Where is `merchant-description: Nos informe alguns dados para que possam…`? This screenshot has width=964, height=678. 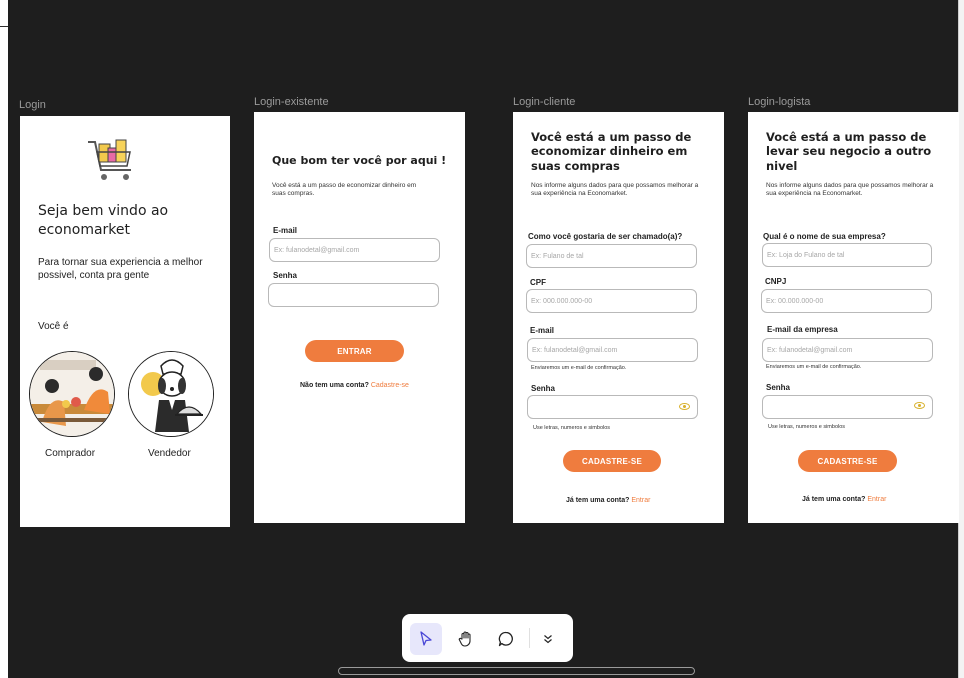
merchant-description: Nos informe alguns dados para que possam… is located at coordinates (850, 190).